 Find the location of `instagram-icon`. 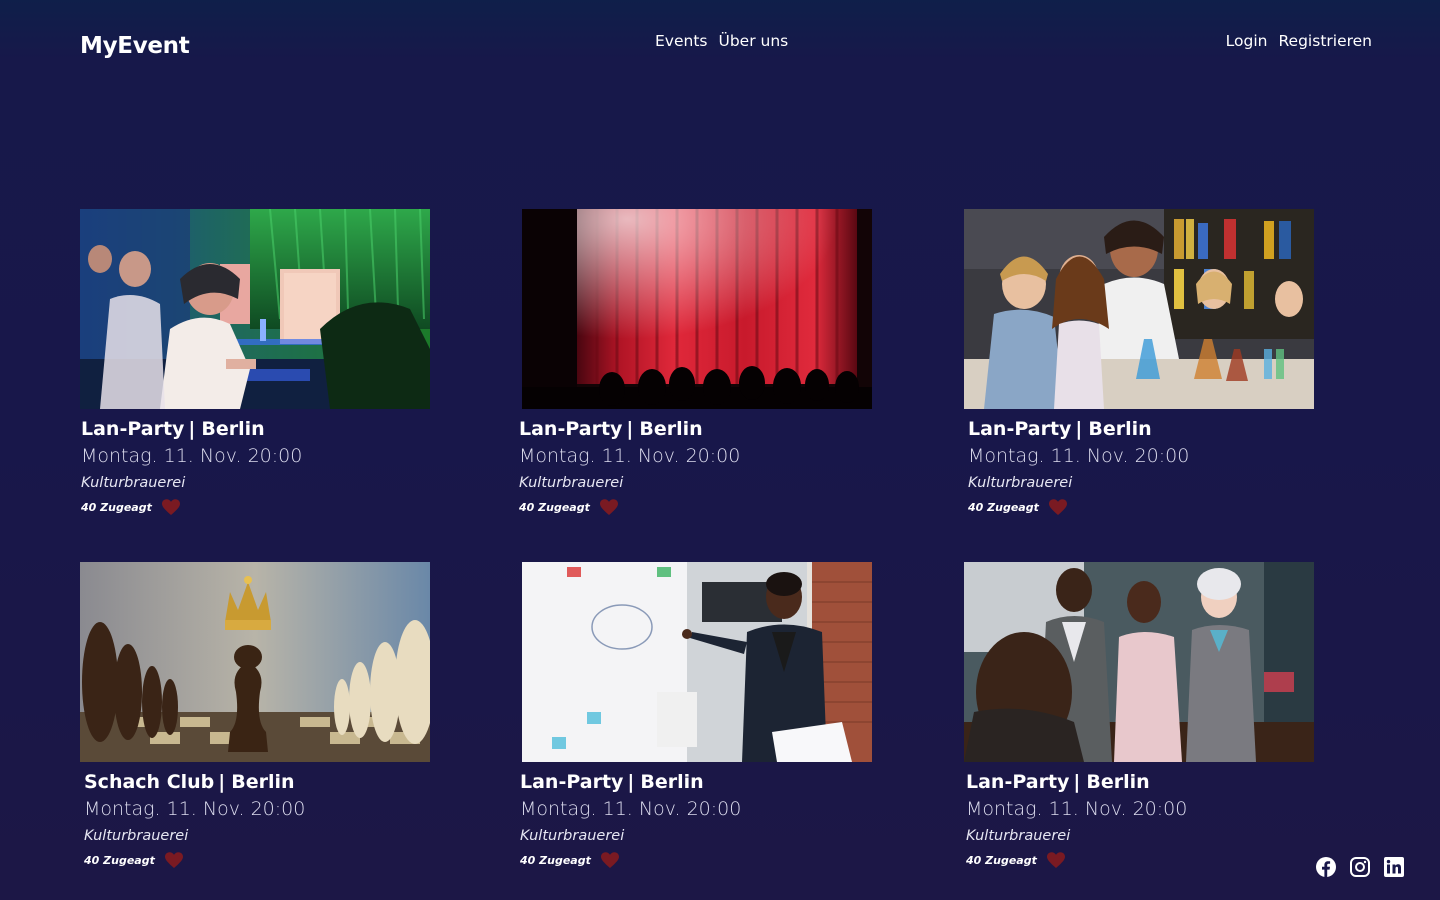

instagram-icon is located at coordinates (1360, 867).